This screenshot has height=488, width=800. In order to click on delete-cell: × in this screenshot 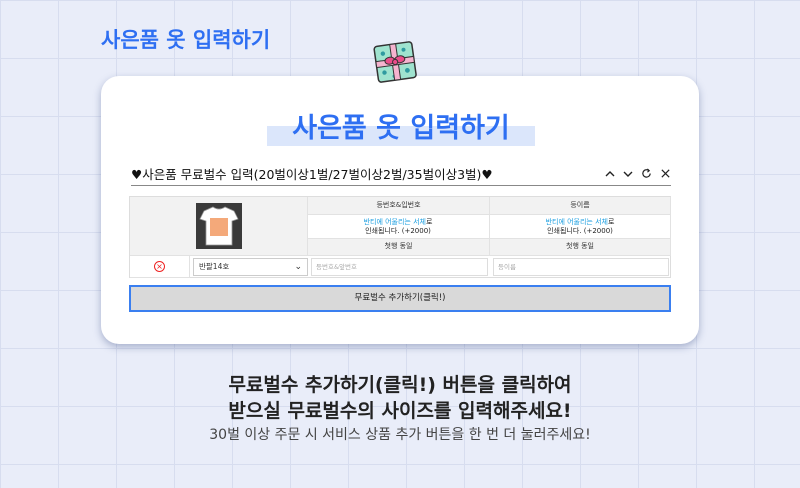, I will do `click(160, 267)`.